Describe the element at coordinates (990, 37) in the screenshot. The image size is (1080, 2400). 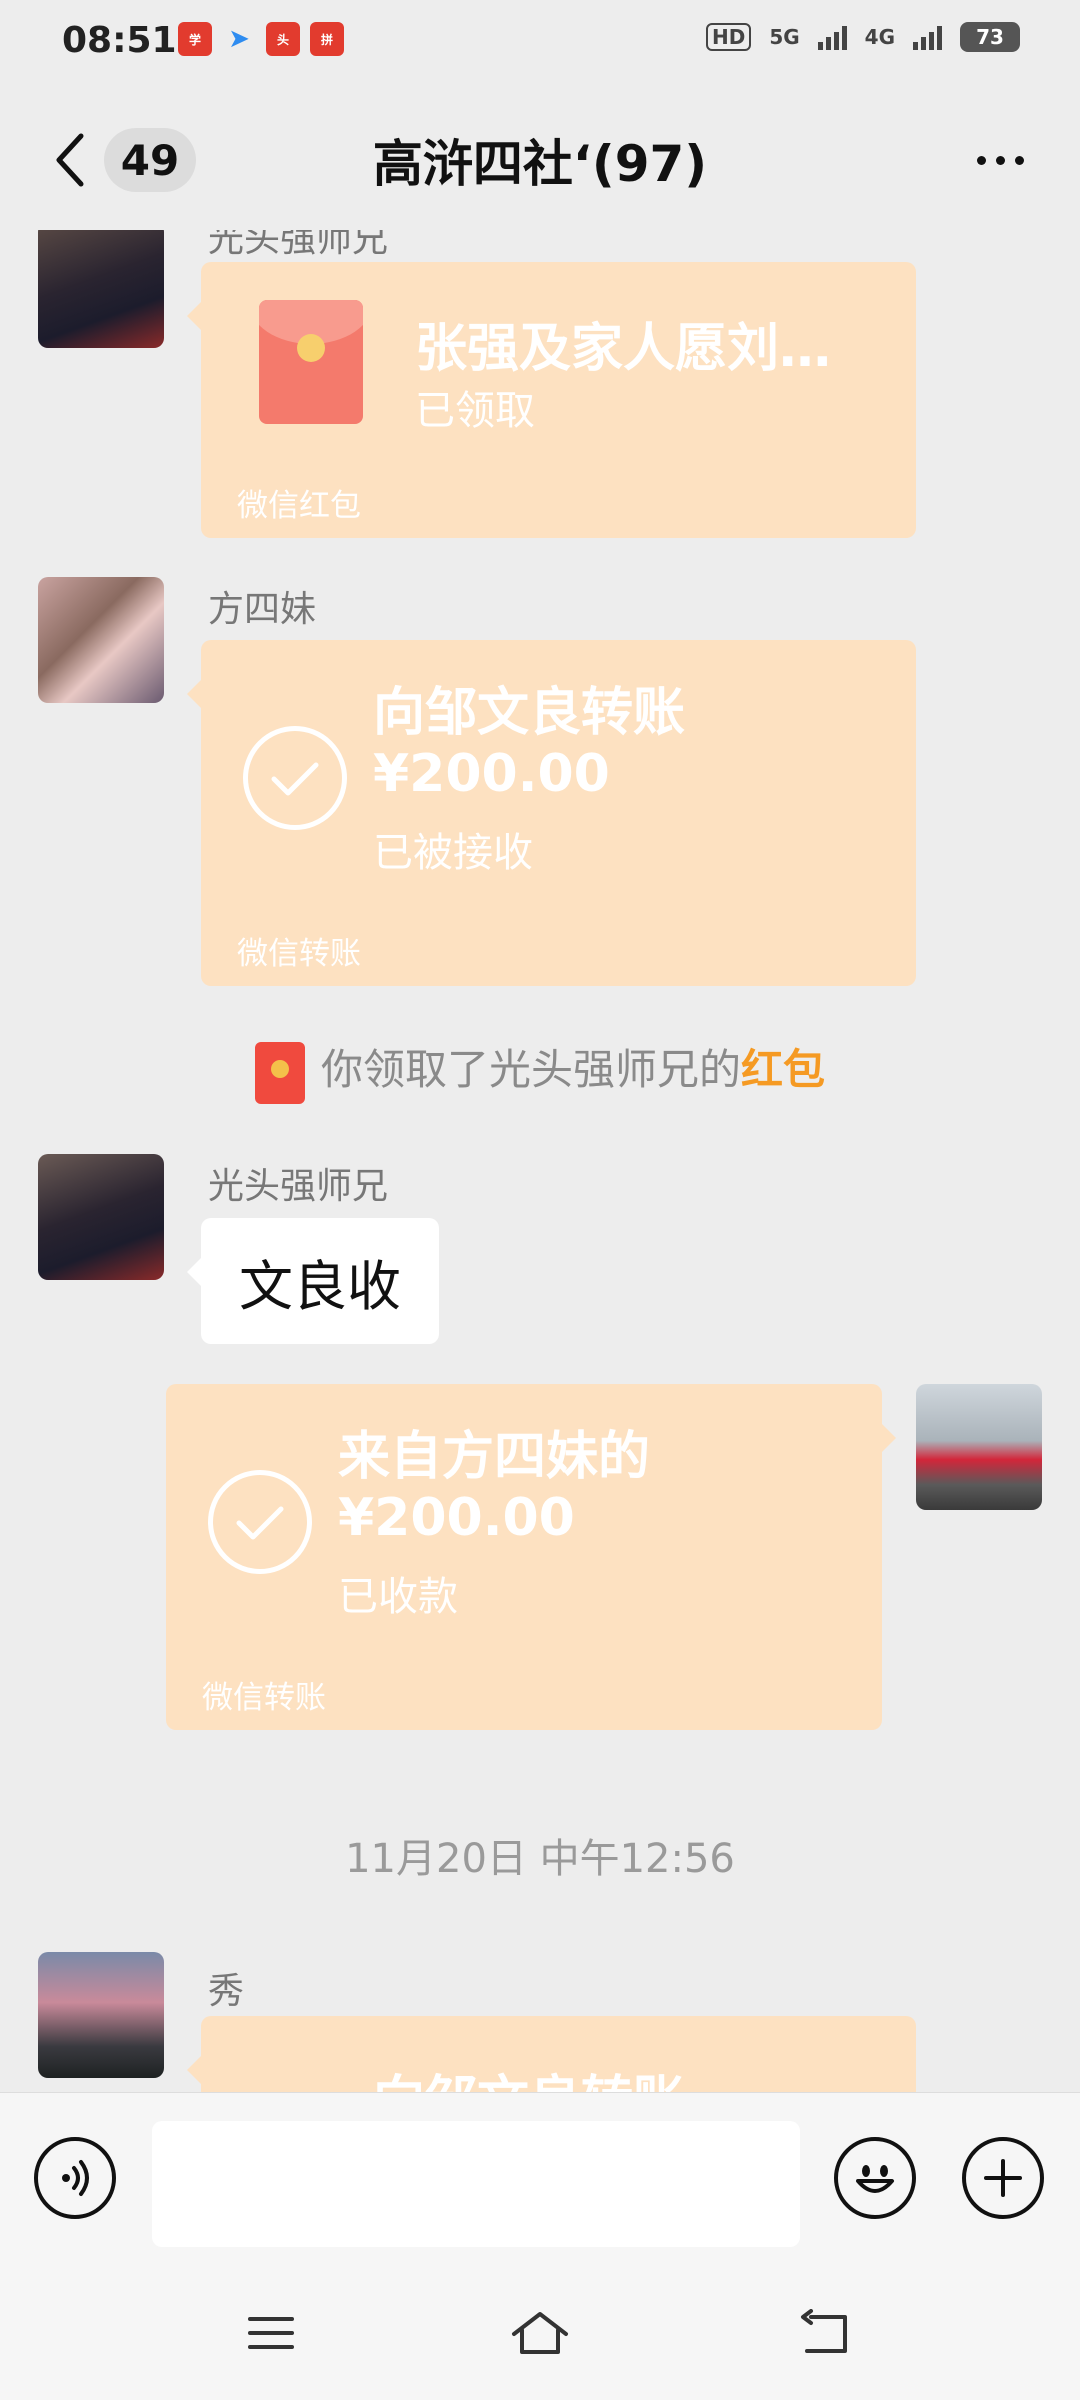
I see `battery-icon: 73` at that location.